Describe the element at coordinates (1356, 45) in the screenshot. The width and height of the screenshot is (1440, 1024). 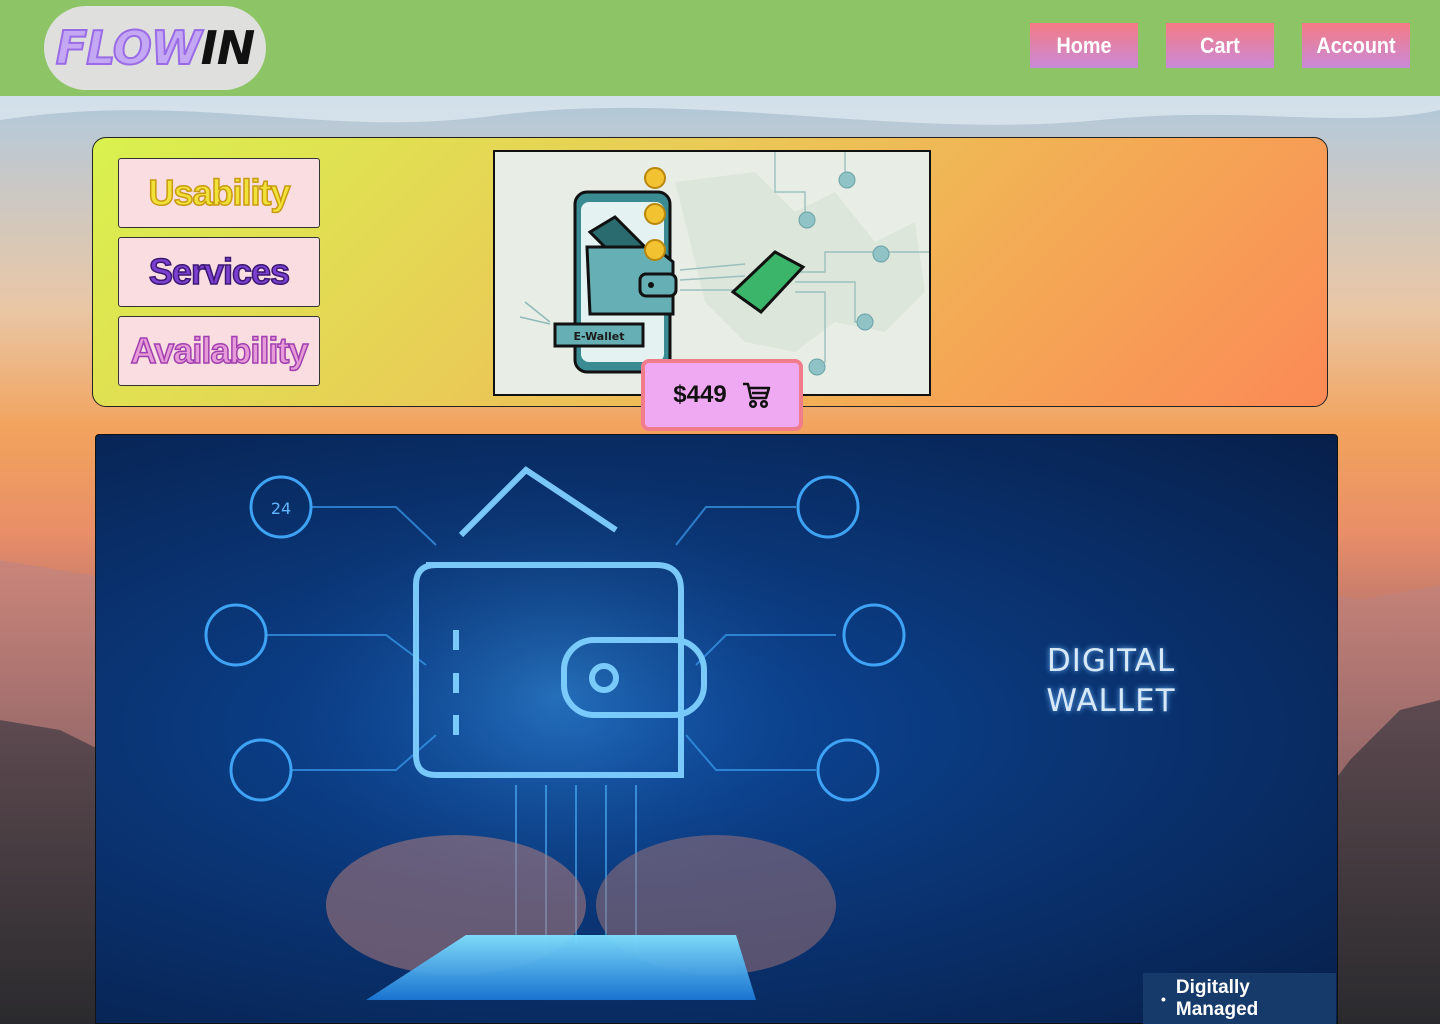
I see `nav-account-button: Account` at that location.